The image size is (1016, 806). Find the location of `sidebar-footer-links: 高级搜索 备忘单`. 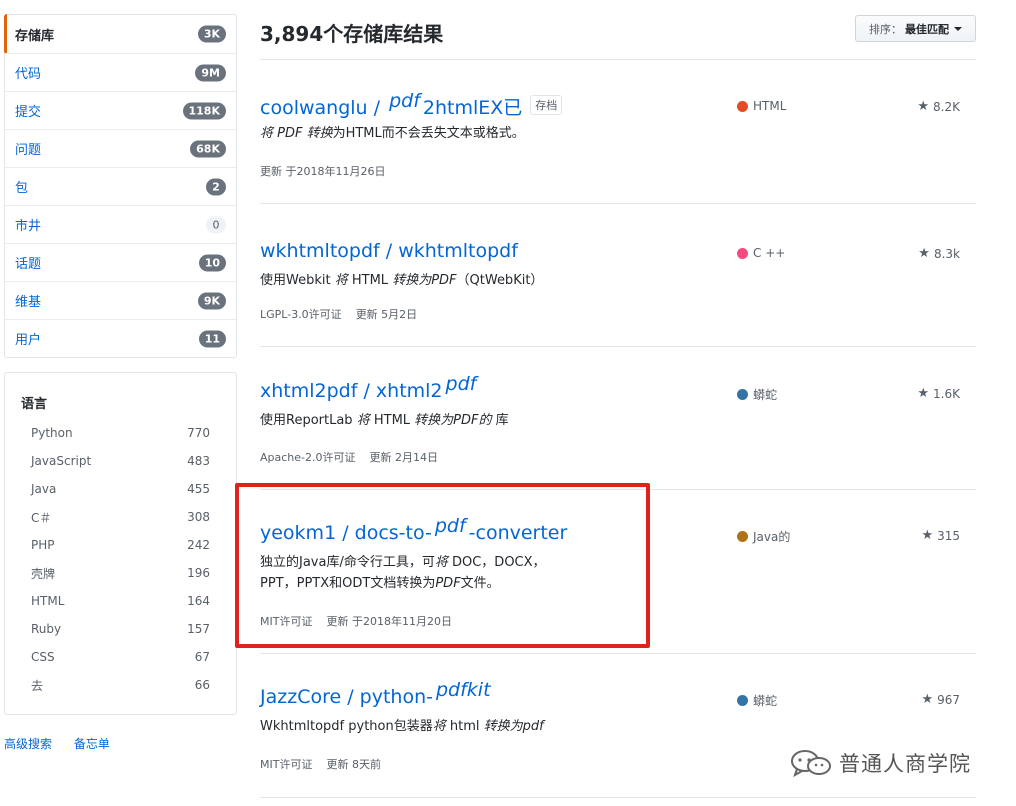

sidebar-footer-links: 高级搜索 备忘单 is located at coordinates (66, 743).